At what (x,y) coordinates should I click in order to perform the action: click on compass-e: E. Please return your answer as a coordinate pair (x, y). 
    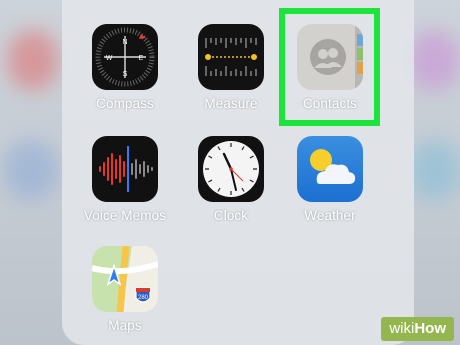
    Looking at the image, I should click on (141, 58).